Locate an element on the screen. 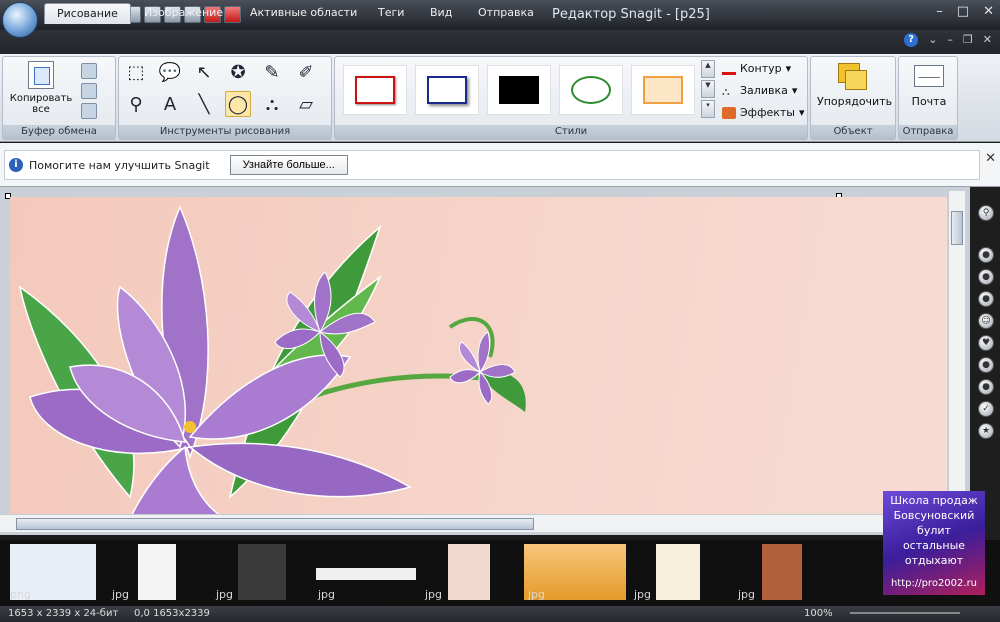 Image resolution: width=1000 pixels, height=622 pixels. zoom-slider is located at coordinates (905, 613).